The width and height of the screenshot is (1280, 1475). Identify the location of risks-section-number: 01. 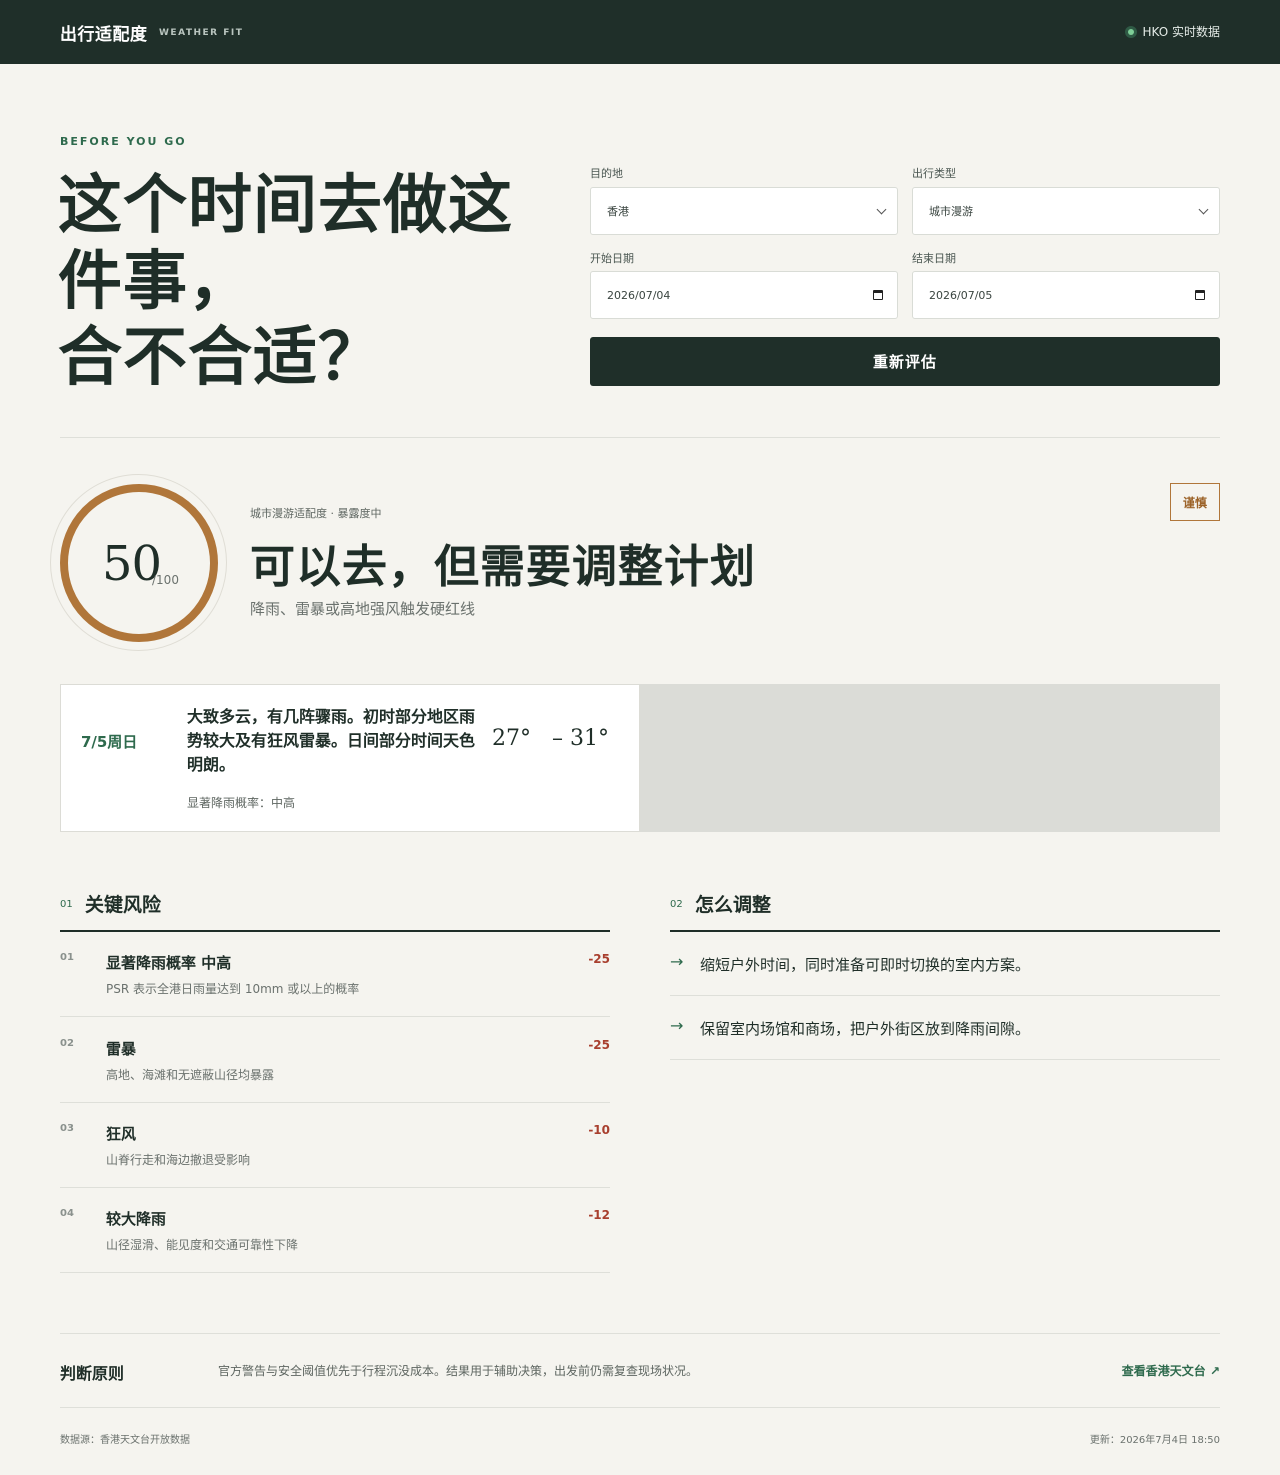
(66, 904).